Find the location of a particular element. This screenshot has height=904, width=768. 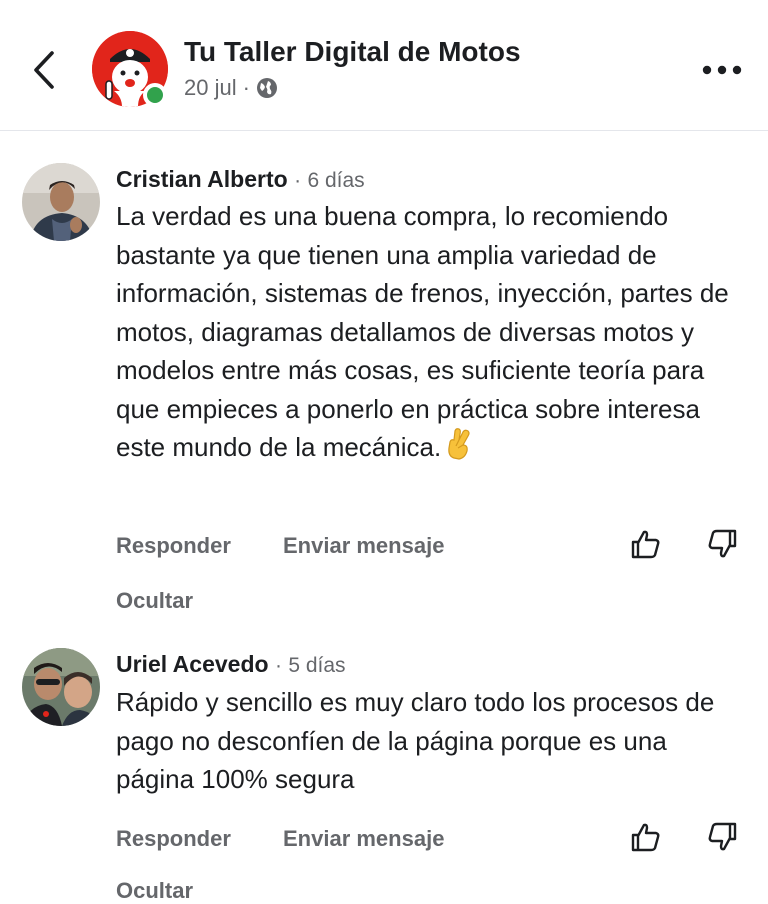

crossed-fingers-emoji is located at coordinates (459, 444).